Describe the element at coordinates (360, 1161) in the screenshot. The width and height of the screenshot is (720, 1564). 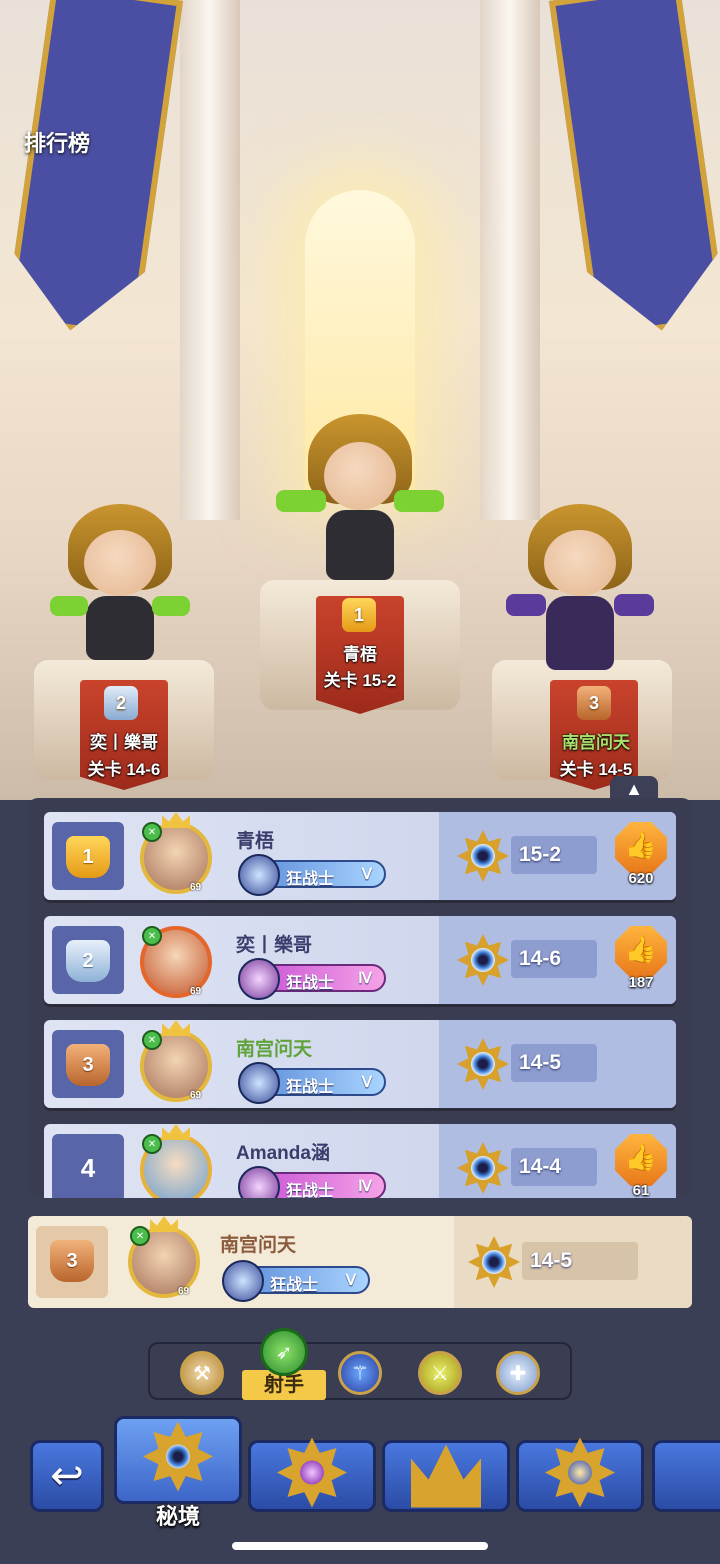
I see `leaderboard-row-4: 4 ✕ Amanda涵 狂战士 Ⅳ 14-4 👍 61` at that location.